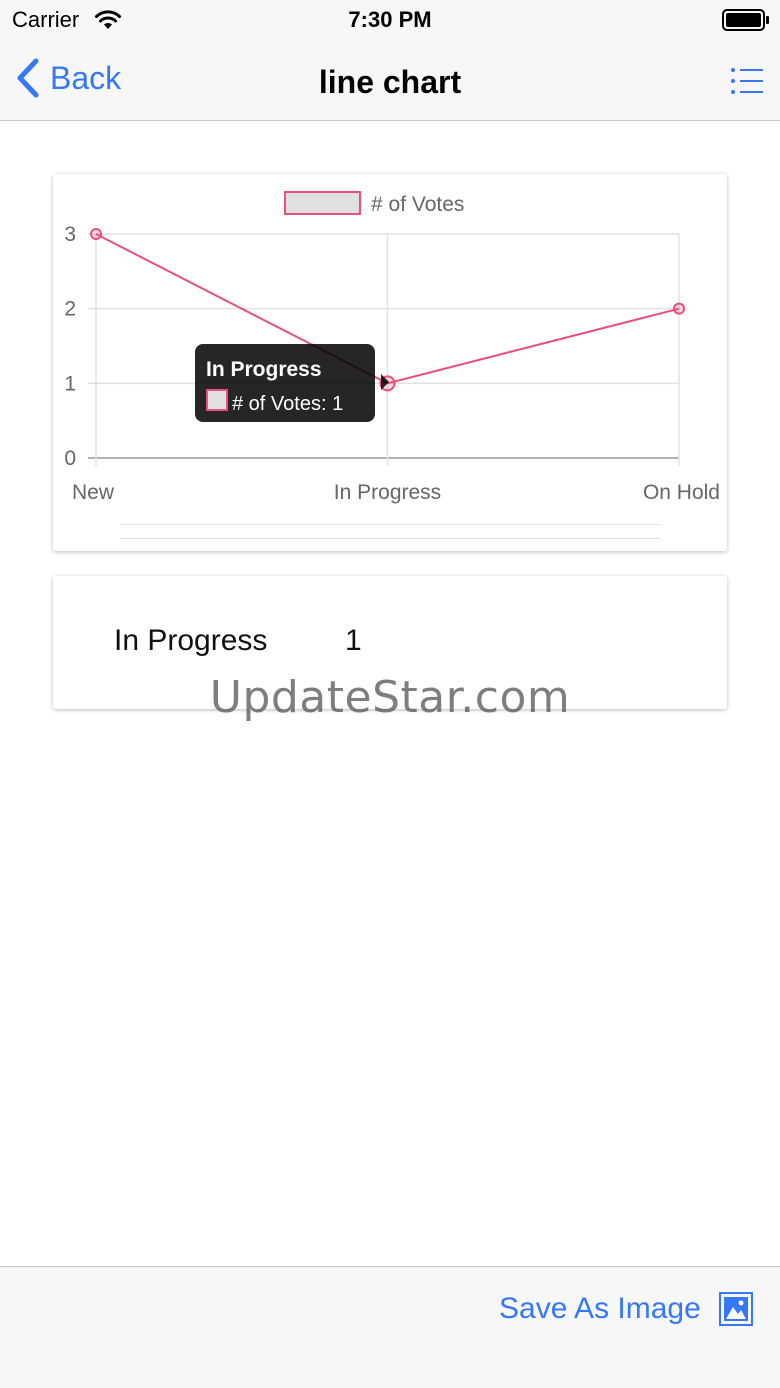 This screenshot has width=780, height=1388. I want to click on status-time: 7:30 PM, so click(390, 19).